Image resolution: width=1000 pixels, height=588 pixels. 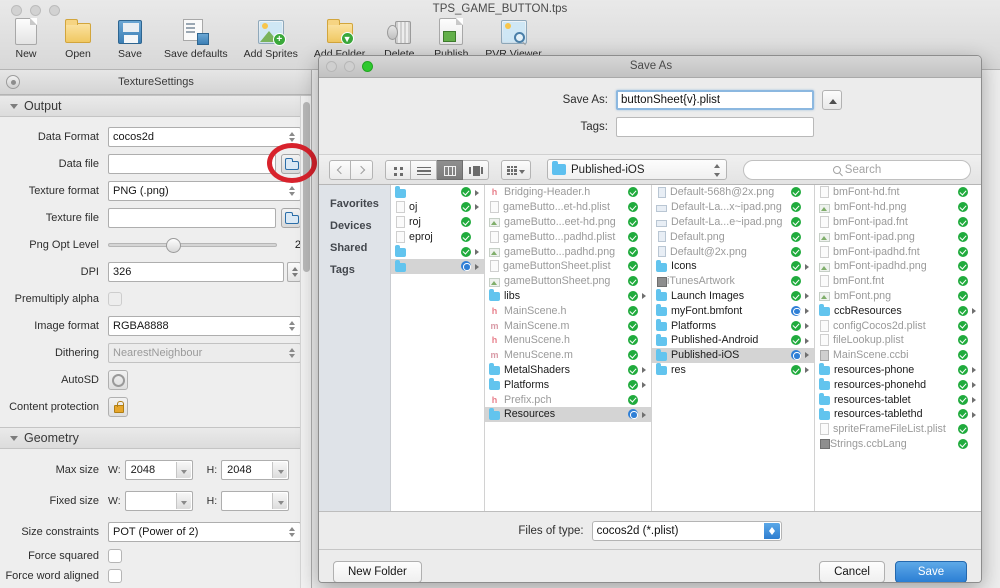 What do you see at coordinates (155, 106) in the screenshot?
I see `group-header-output: Output` at bounding box center [155, 106].